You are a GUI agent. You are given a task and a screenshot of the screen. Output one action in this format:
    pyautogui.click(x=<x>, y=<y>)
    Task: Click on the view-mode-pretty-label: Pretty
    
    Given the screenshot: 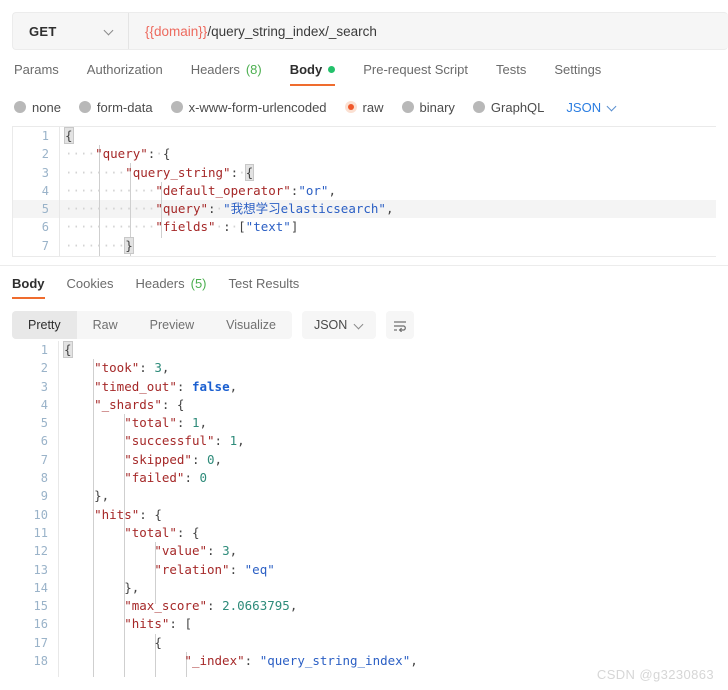 What is the action you would take?
    pyautogui.click(x=44, y=325)
    